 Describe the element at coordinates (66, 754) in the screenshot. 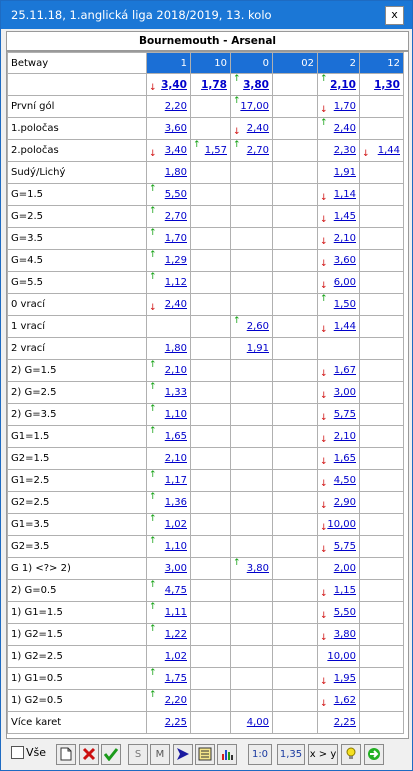

I see `new-document-button` at that location.